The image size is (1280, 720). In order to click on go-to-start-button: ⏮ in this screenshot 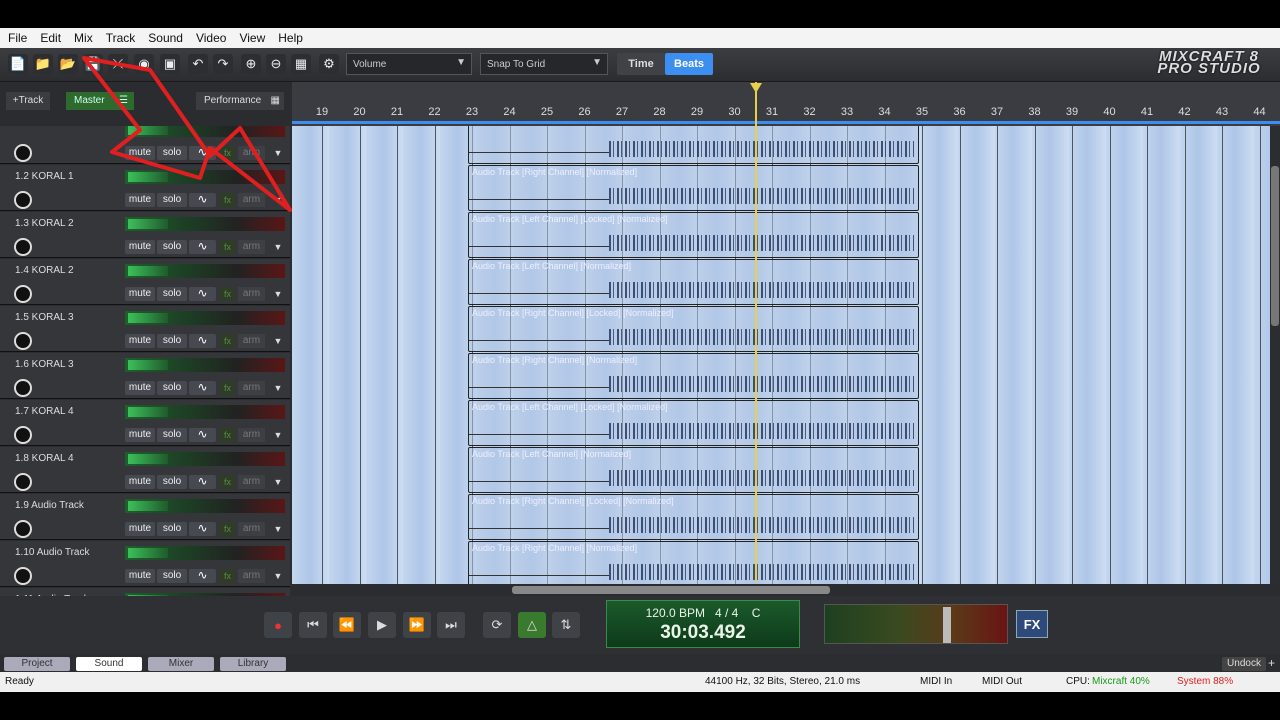, I will do `click(313, 625)`.